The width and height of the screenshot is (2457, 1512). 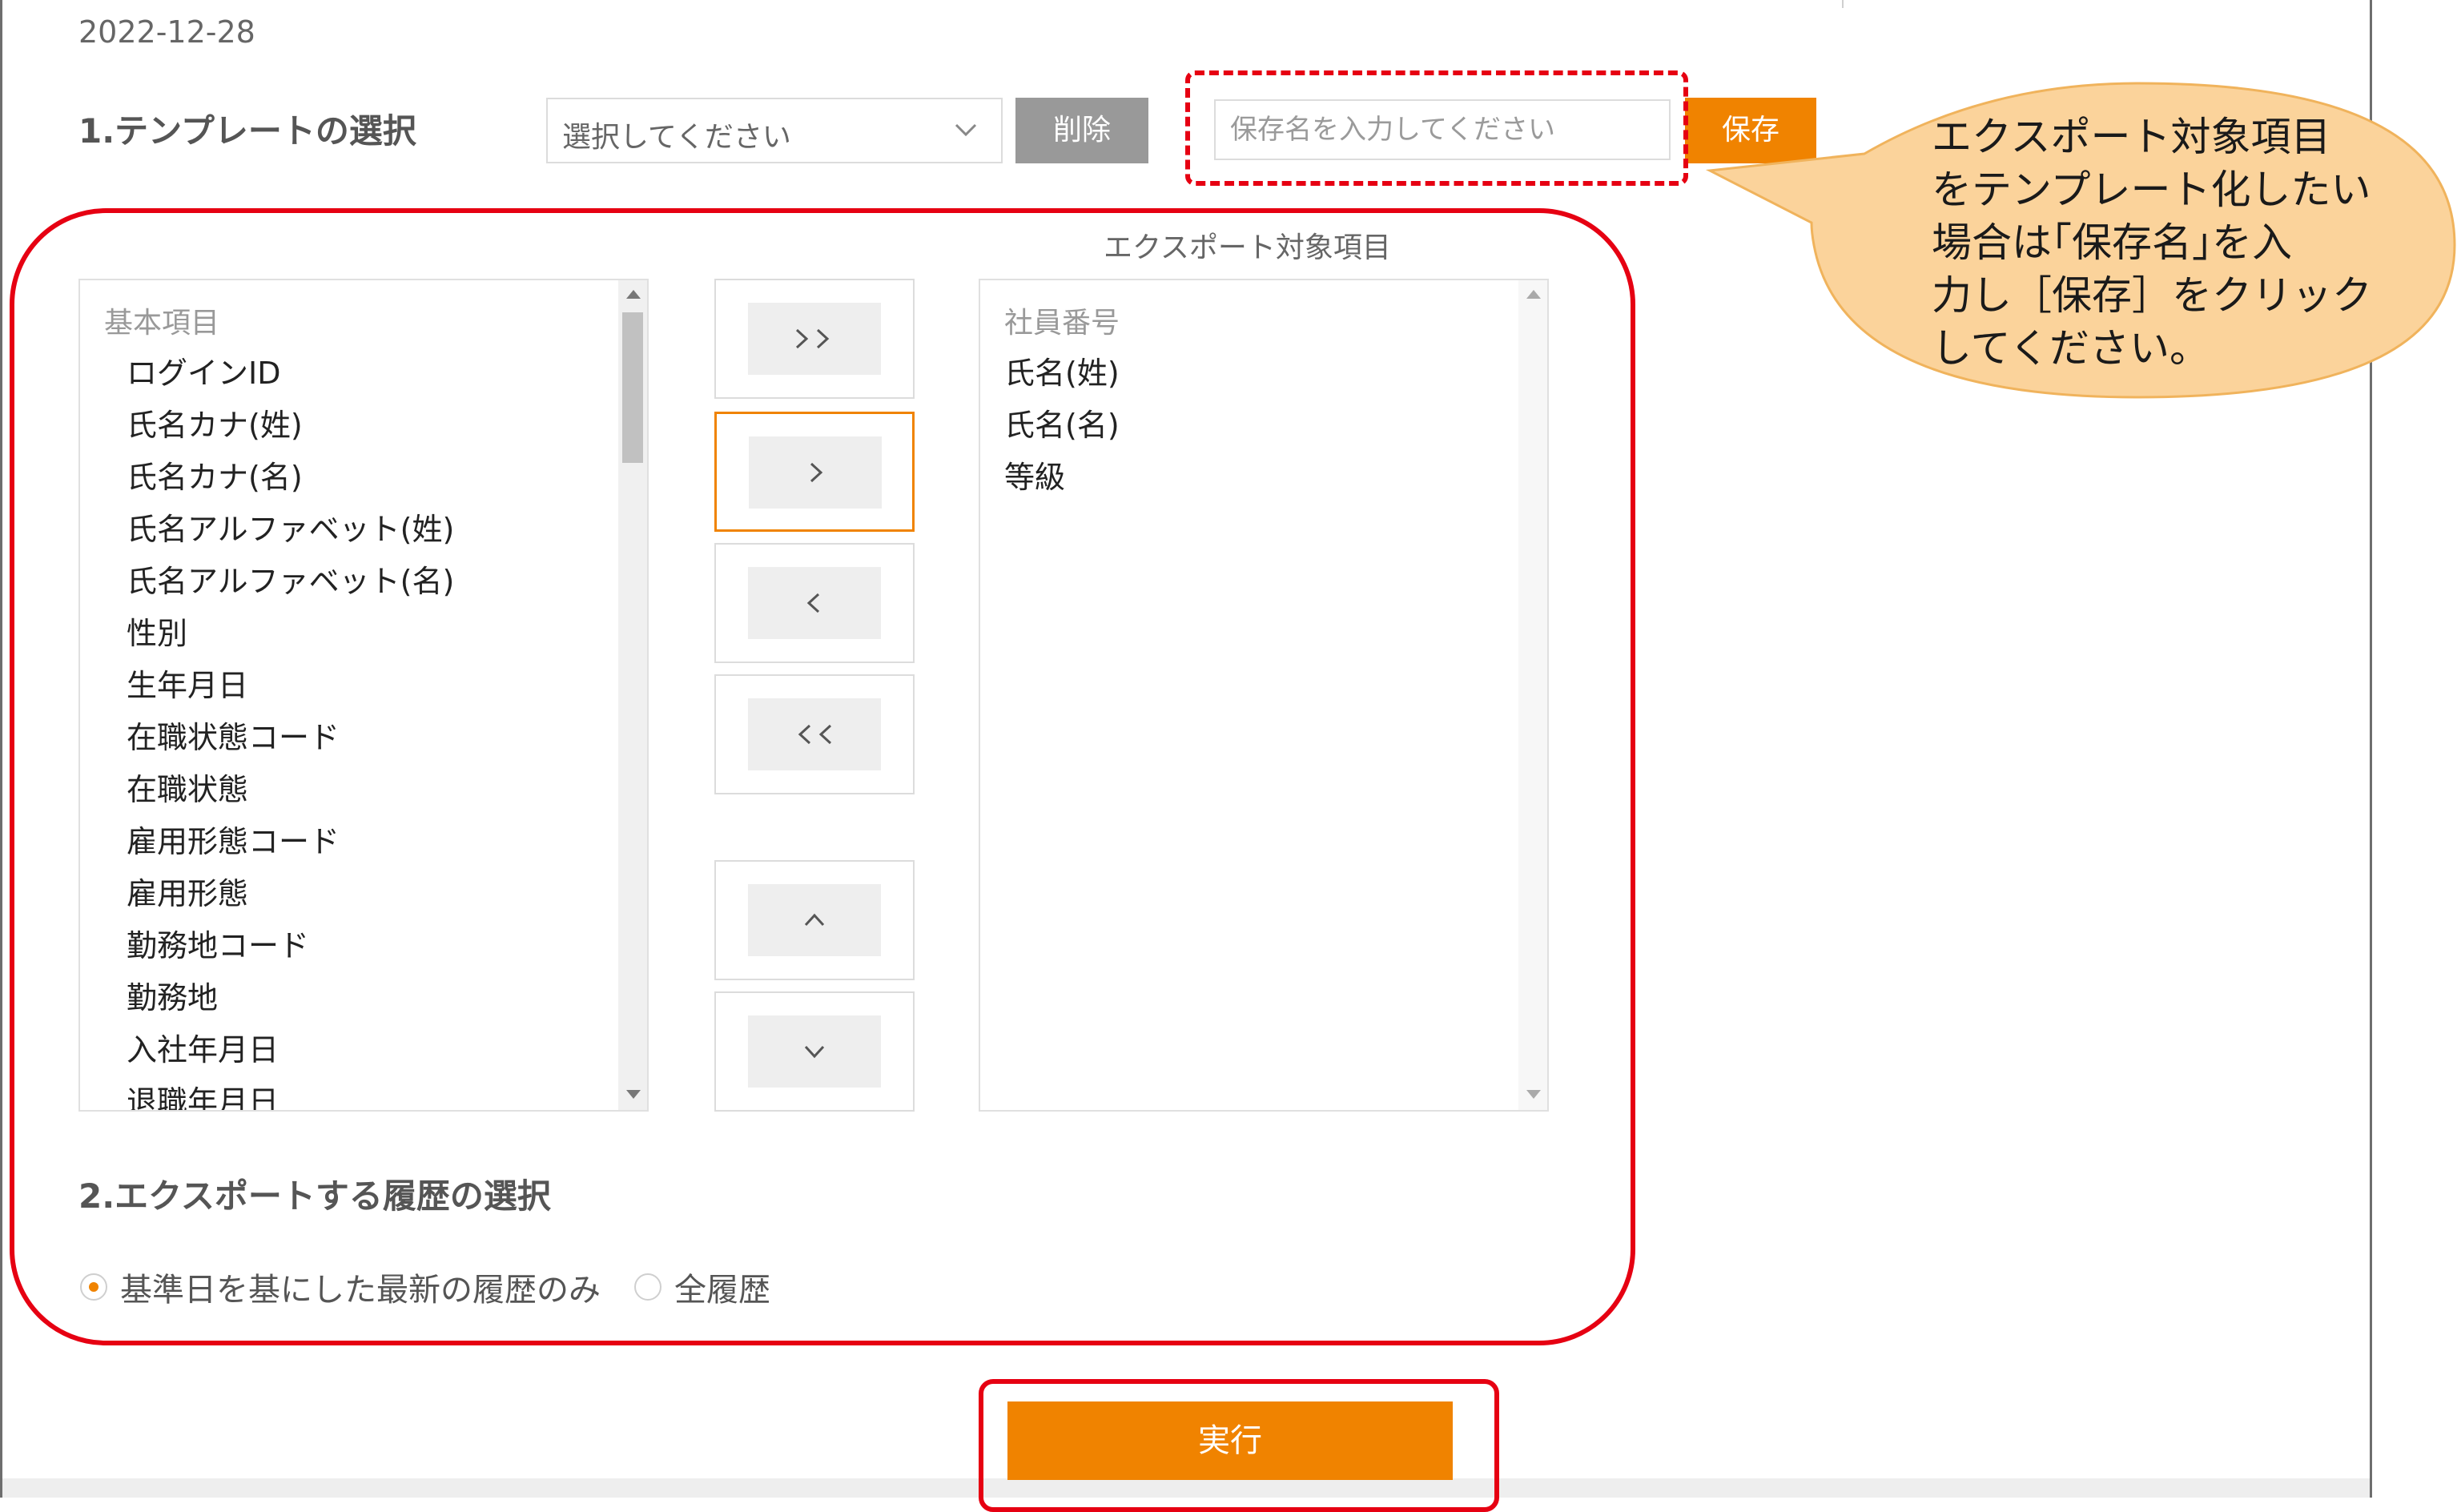 What do you see at coordinates (966, 130) in the screenshot?
I see `chevron-down-icon` at bounding box center [966, 130].